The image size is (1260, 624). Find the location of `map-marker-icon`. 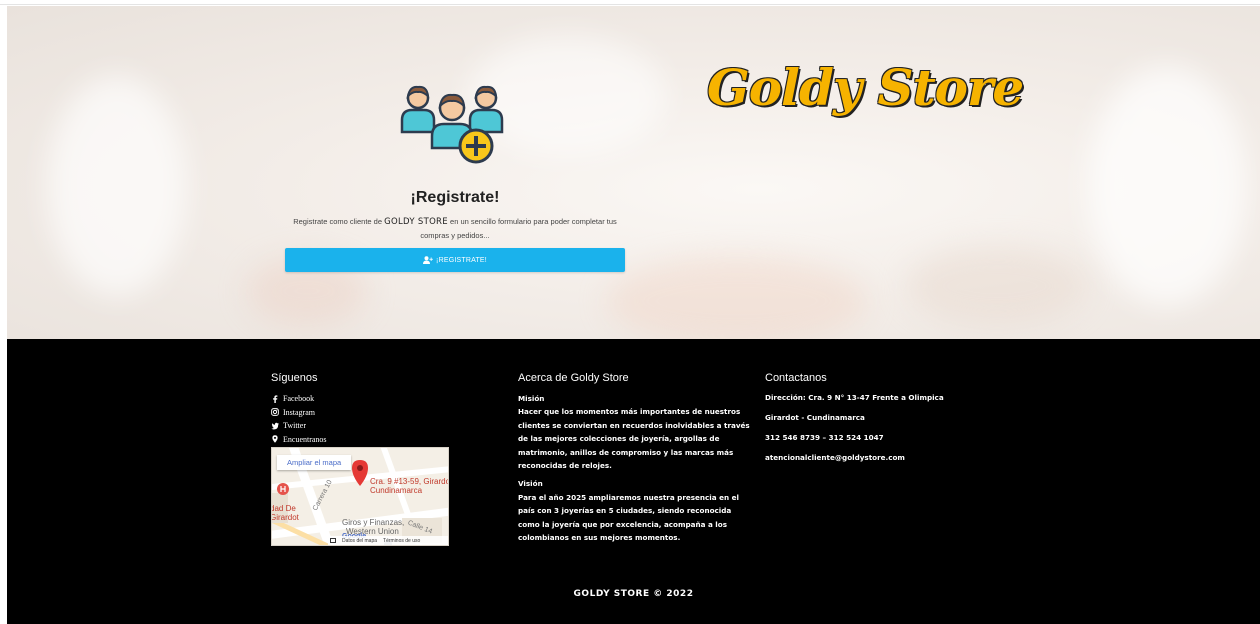

map-marker-icon is located at coordinates (275, 439).